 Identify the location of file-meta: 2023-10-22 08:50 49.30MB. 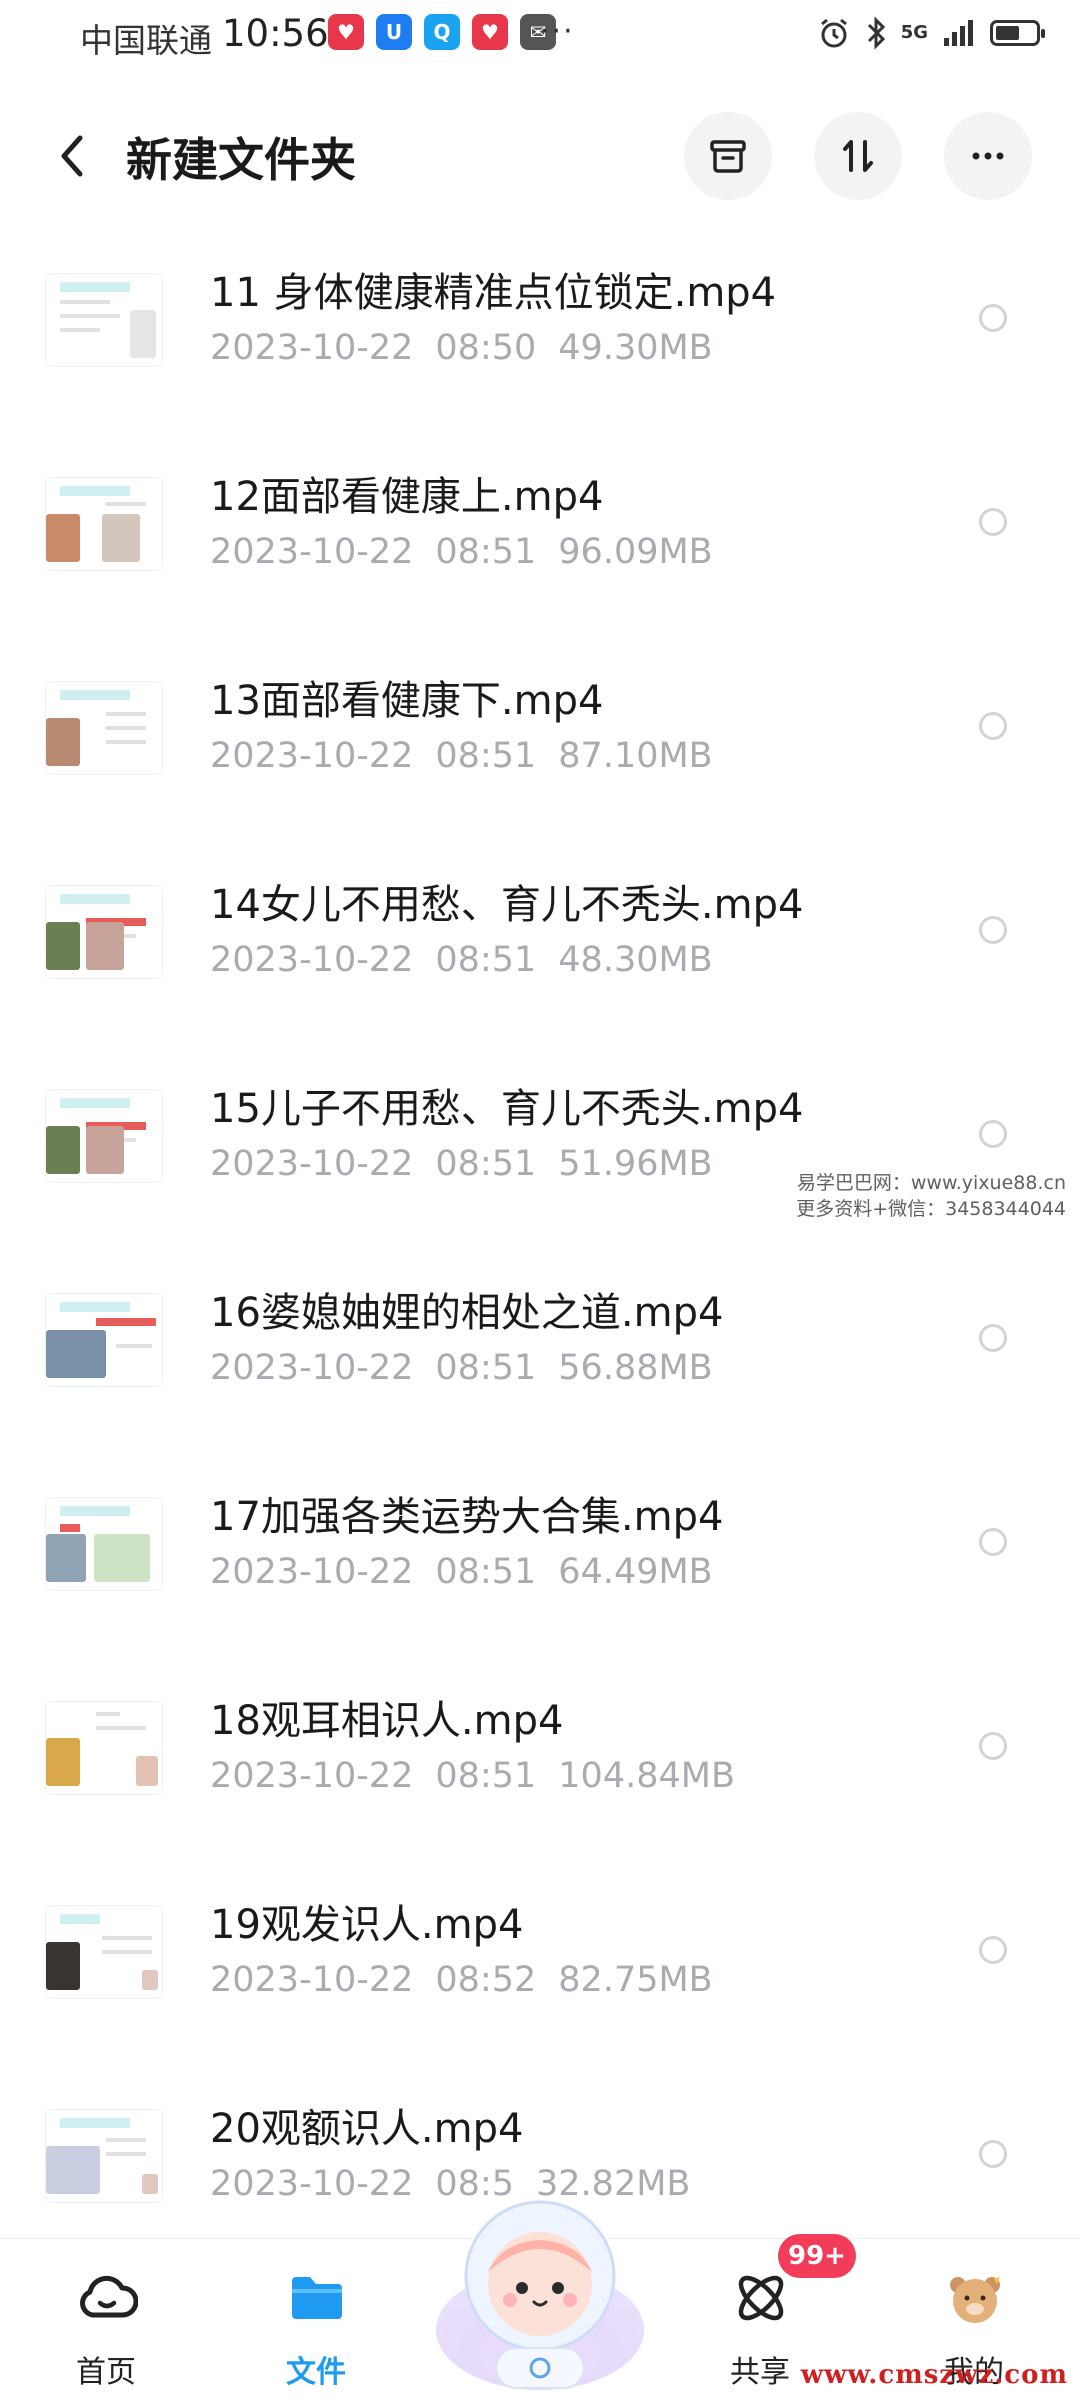
(461, 348).